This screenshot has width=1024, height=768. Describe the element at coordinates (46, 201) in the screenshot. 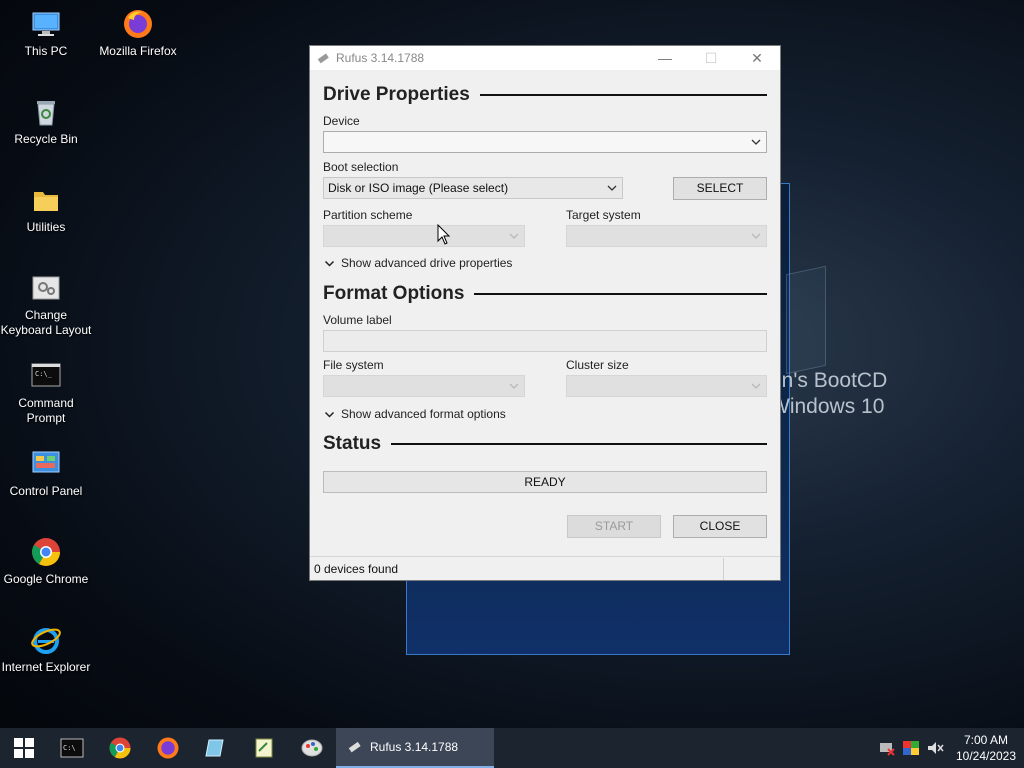

I see `folder-icon` at that location.